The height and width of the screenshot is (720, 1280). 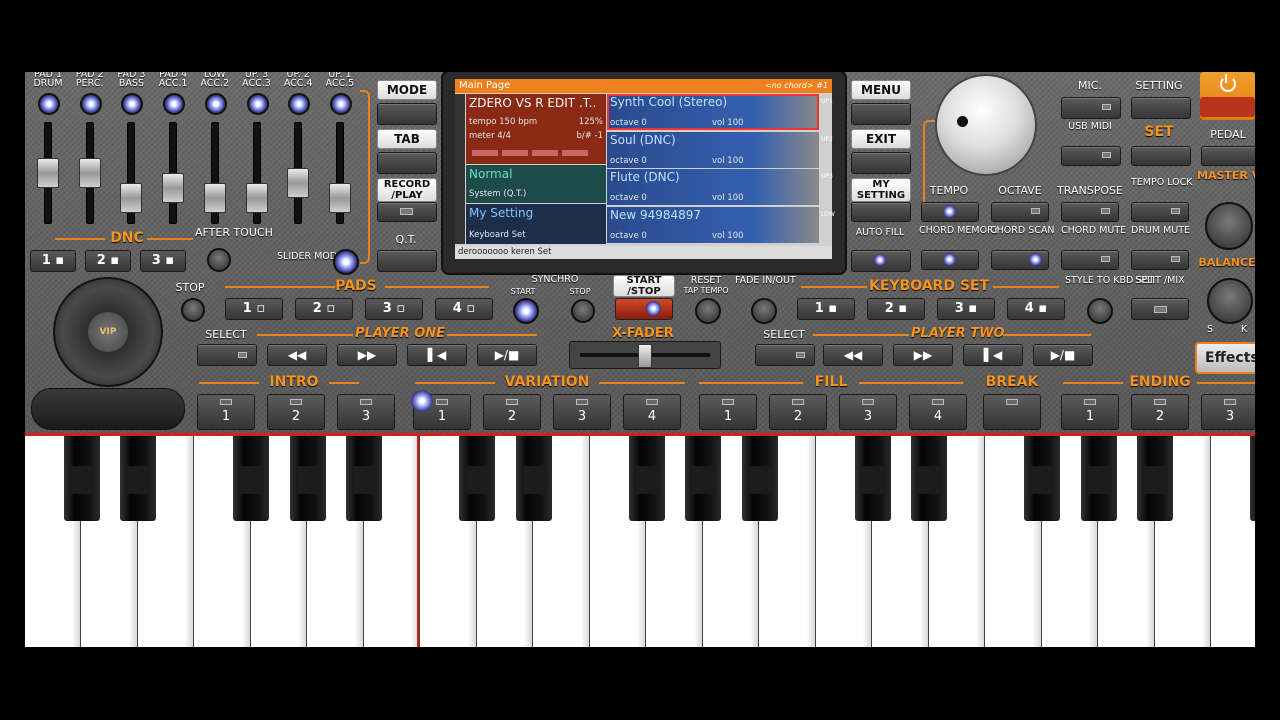 What do you see at coordinates (407, 261) in the screenshot?
I see `qt-button` at bounding box center [407, 261].